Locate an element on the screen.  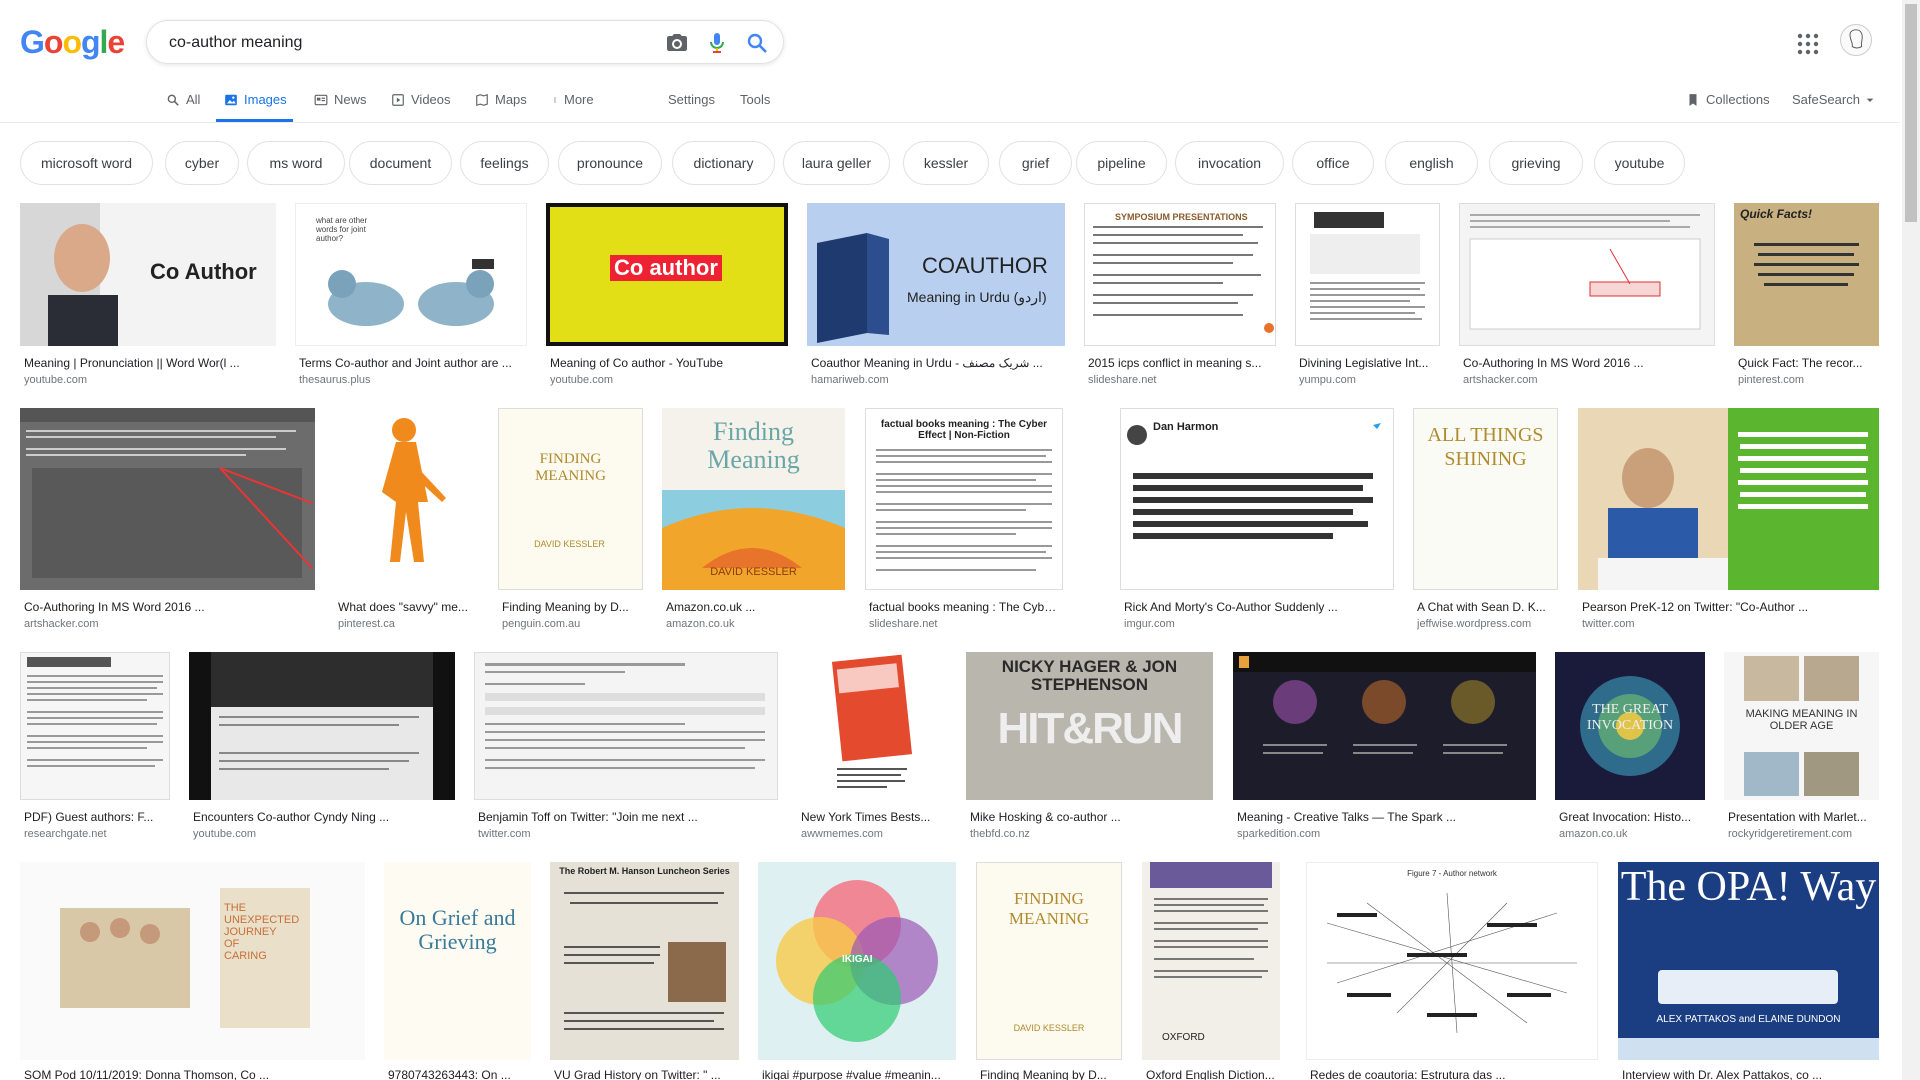
image-result: What does "savvy" me... pinterest.ca is located at coordinates (406, 520).